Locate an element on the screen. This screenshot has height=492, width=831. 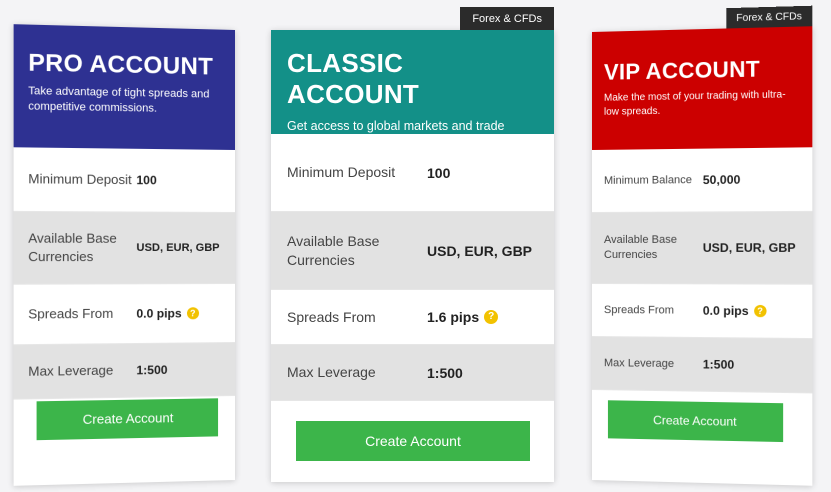
pro-spreads-value: 0.0 pips is located at coordinates (158, 313).